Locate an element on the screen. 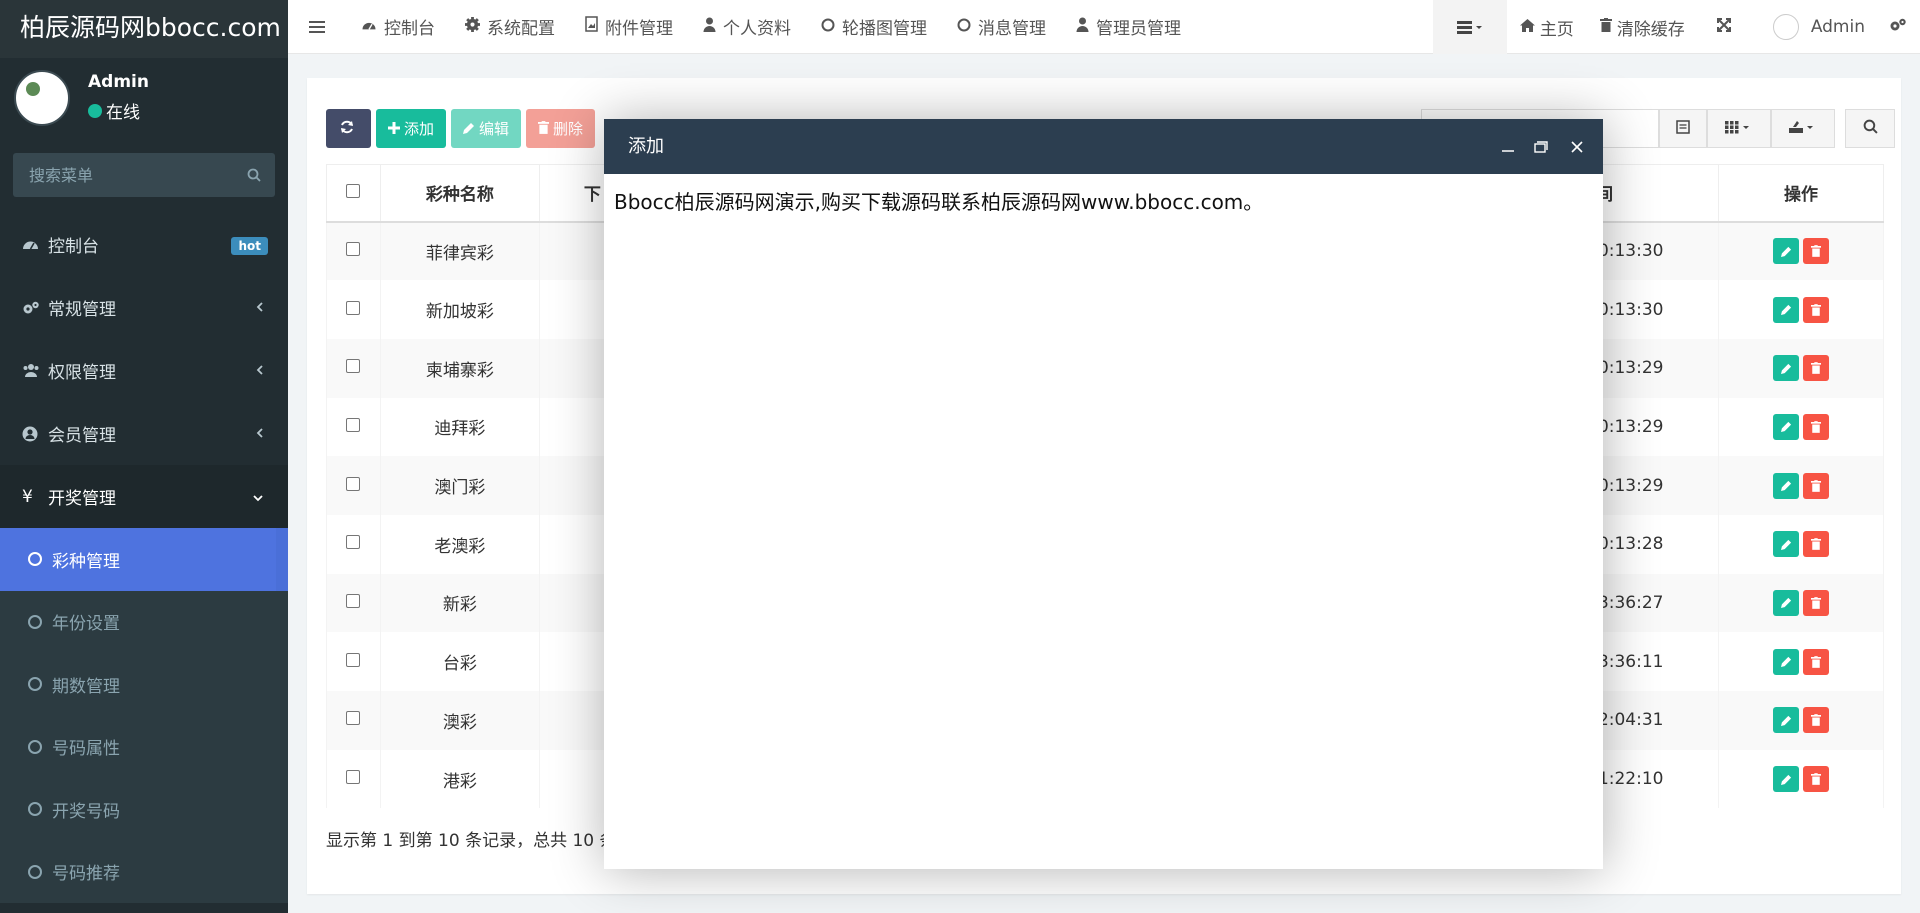 The height and width of the screenshot is (913, 1920). menu-toggle-icon is located at coordinates (317, 27).